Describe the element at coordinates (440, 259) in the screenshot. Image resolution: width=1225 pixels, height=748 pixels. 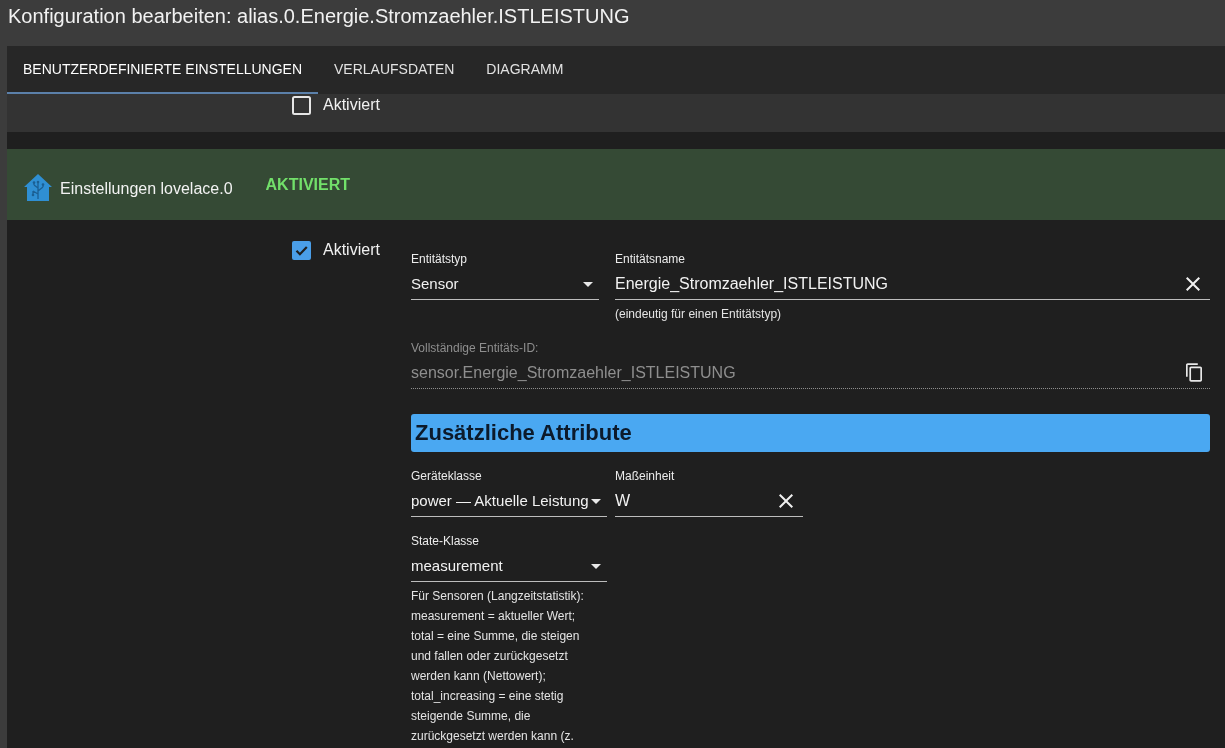
I see `field-label: Entitätstyp` at that location.